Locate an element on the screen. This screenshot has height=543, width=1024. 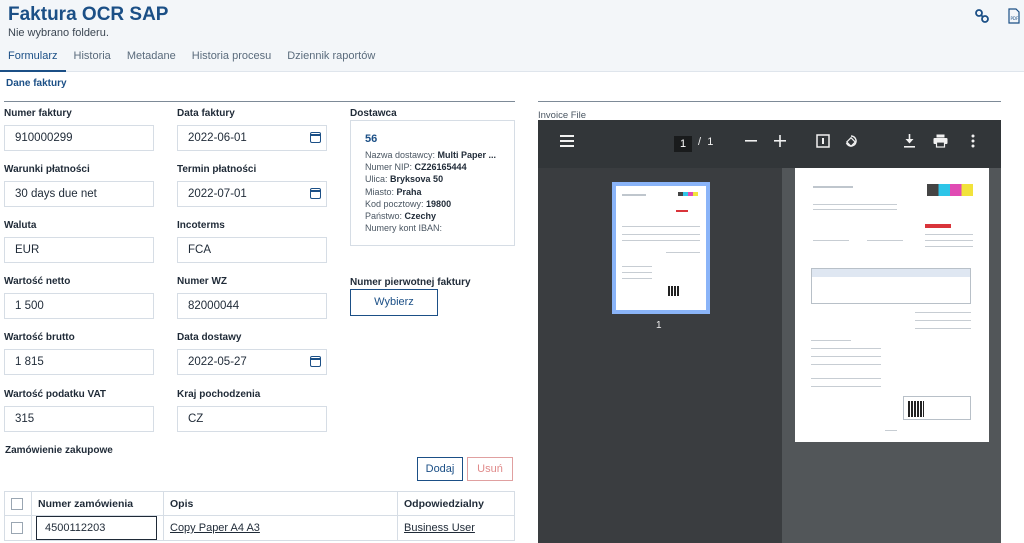
supplier-iban-row: Numery kont IBAN: is located at coordinates (404, 228).